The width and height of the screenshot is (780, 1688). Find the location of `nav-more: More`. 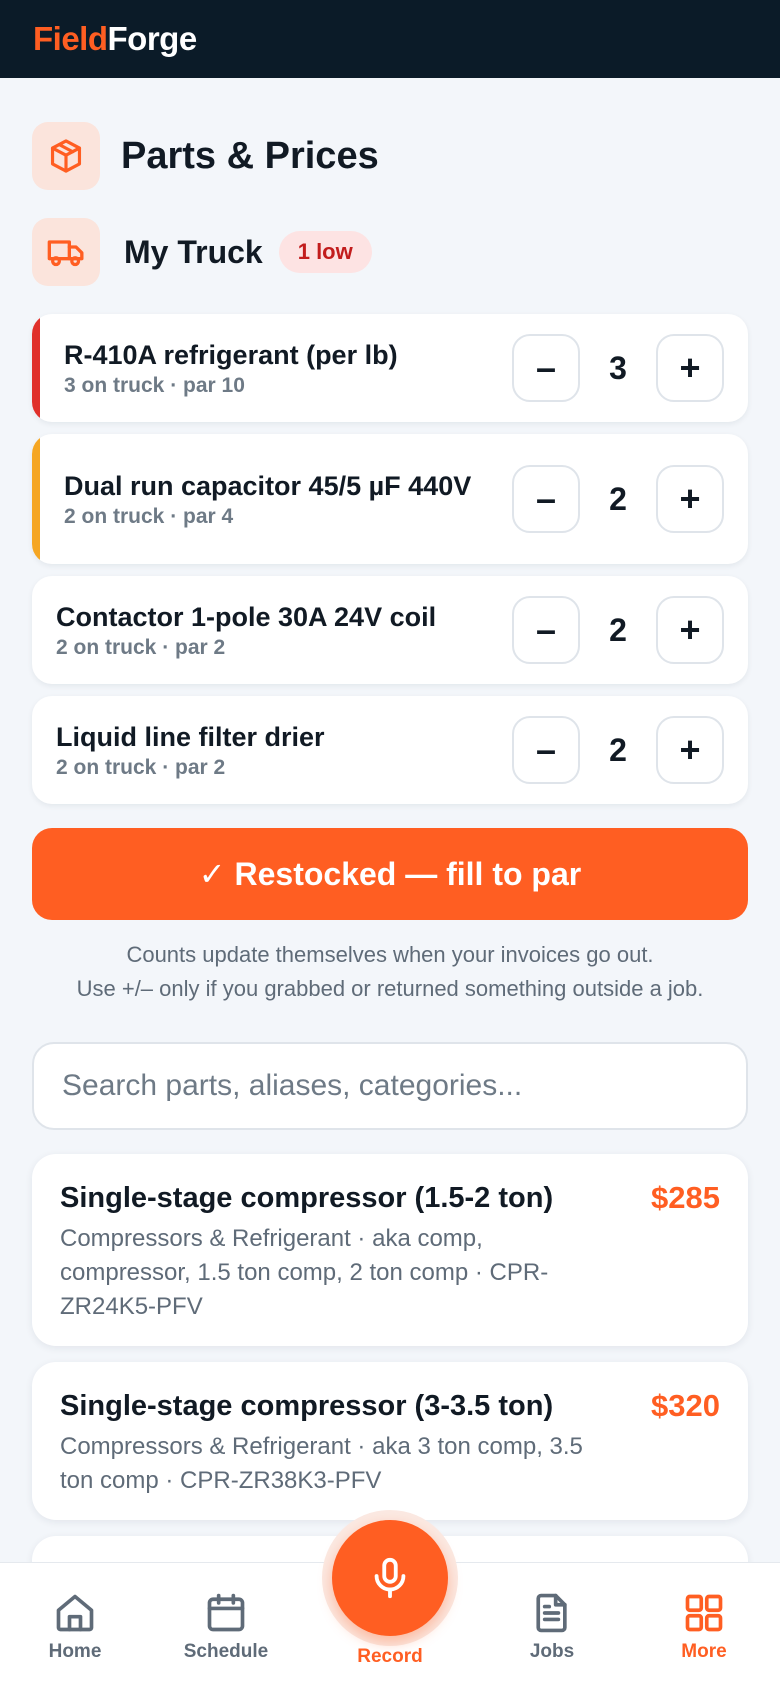

nav-more: More is located at coordinates (704, 1625).